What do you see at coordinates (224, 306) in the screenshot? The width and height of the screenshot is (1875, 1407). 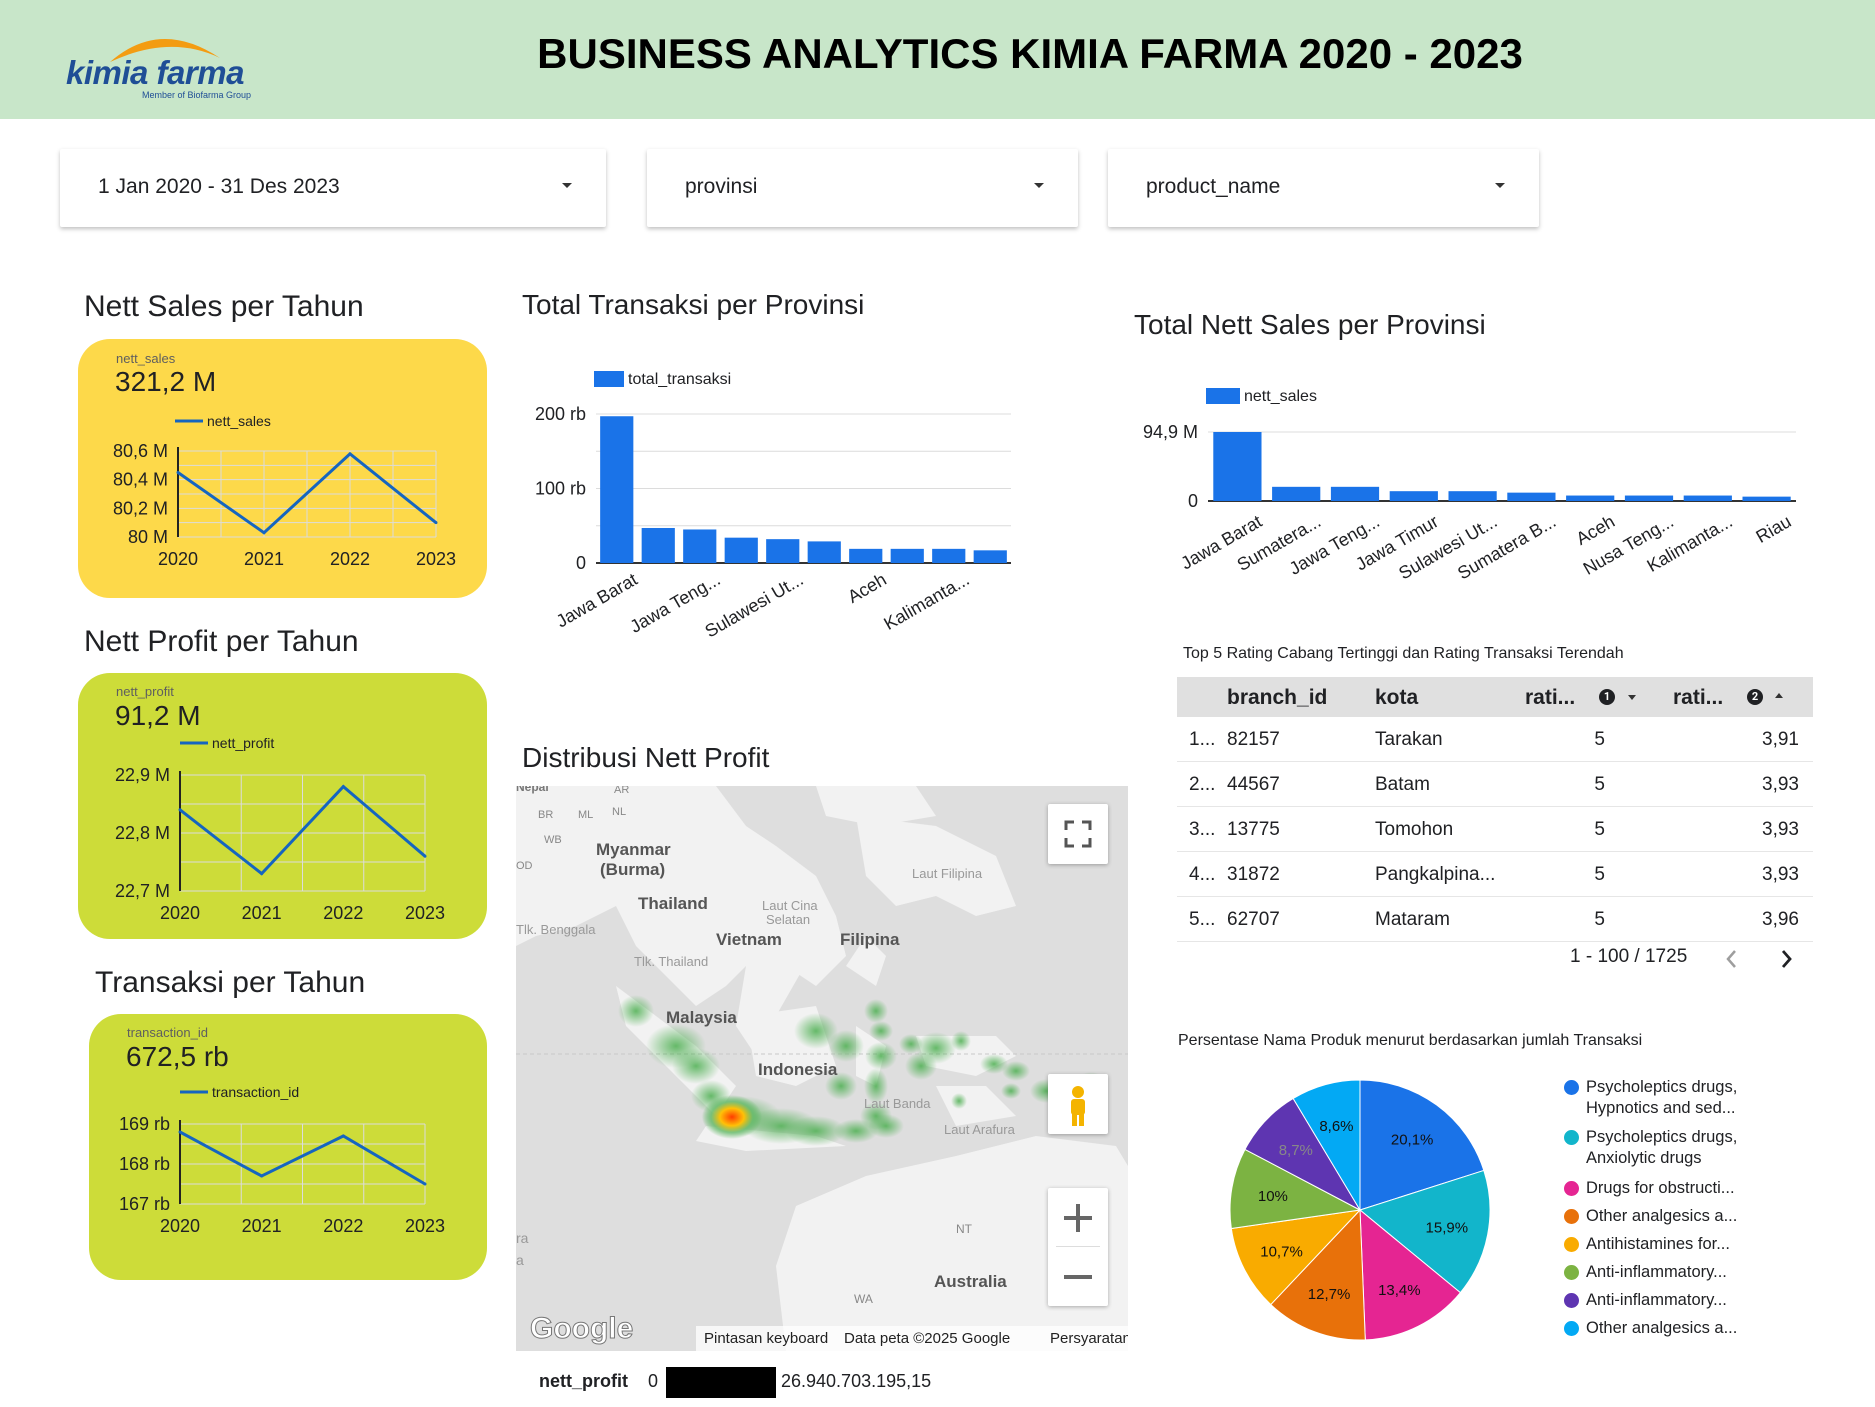 I see `nett-sales-title: Nett Sales per Tahun` at bounding box center [224, 306].